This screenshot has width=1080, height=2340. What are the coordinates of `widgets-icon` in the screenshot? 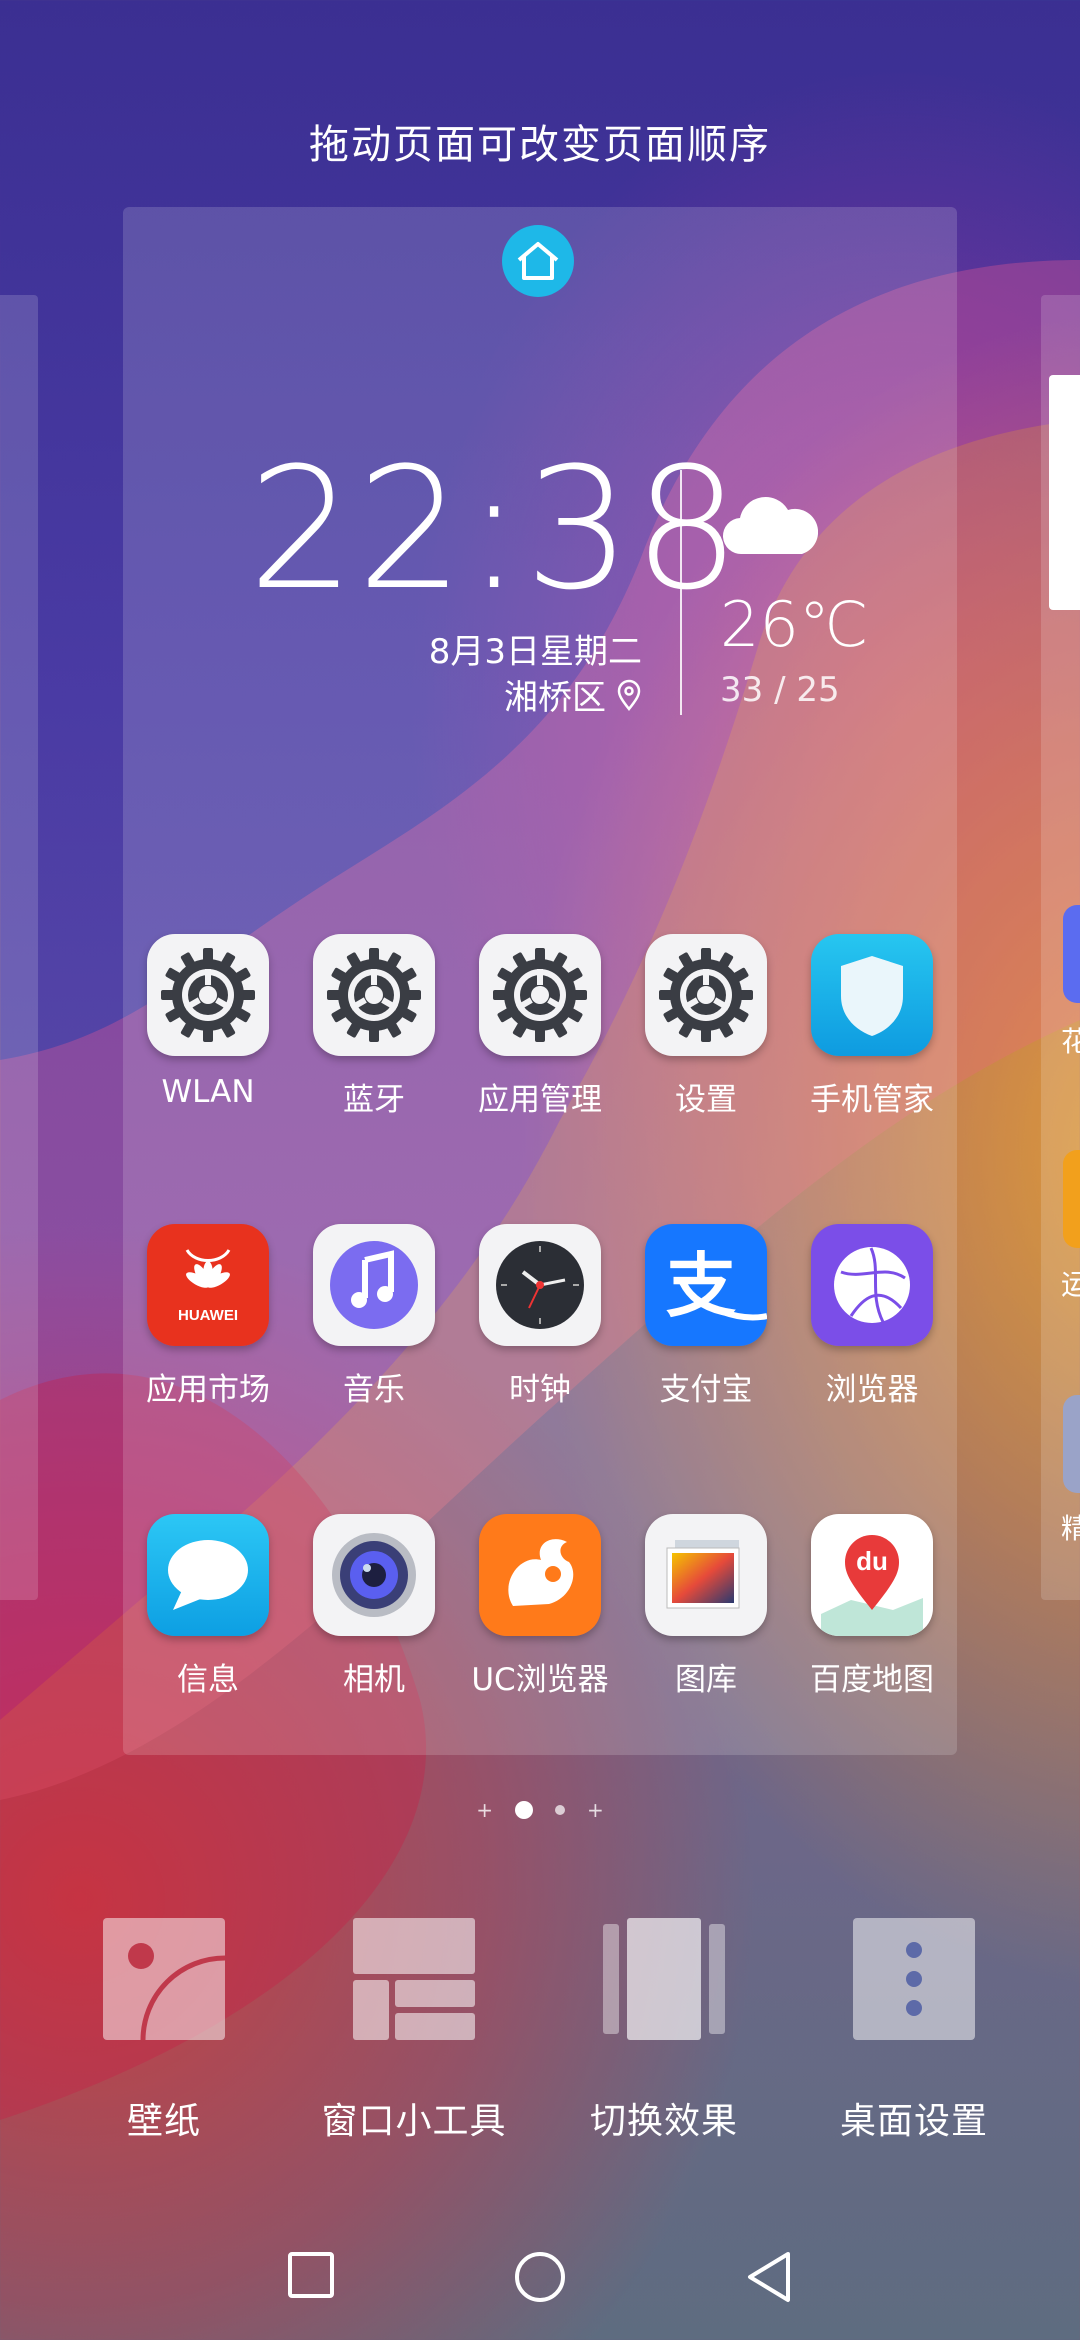 It's located at (414, 1979).